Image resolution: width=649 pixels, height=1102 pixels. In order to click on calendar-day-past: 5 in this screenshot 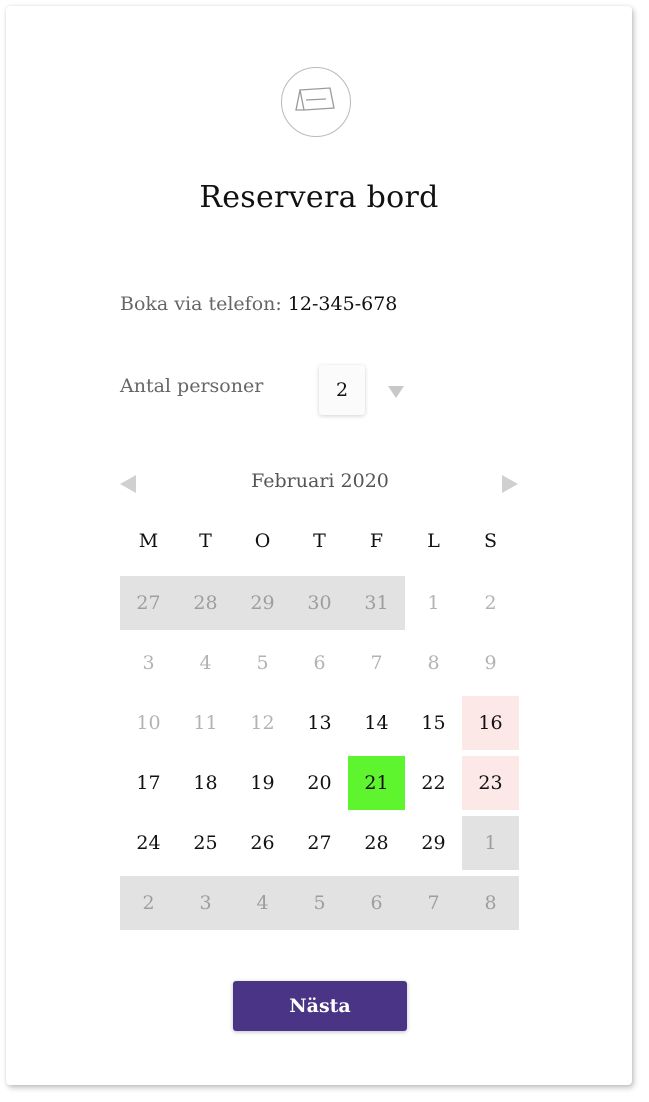, I will do `click(262, 663)`.